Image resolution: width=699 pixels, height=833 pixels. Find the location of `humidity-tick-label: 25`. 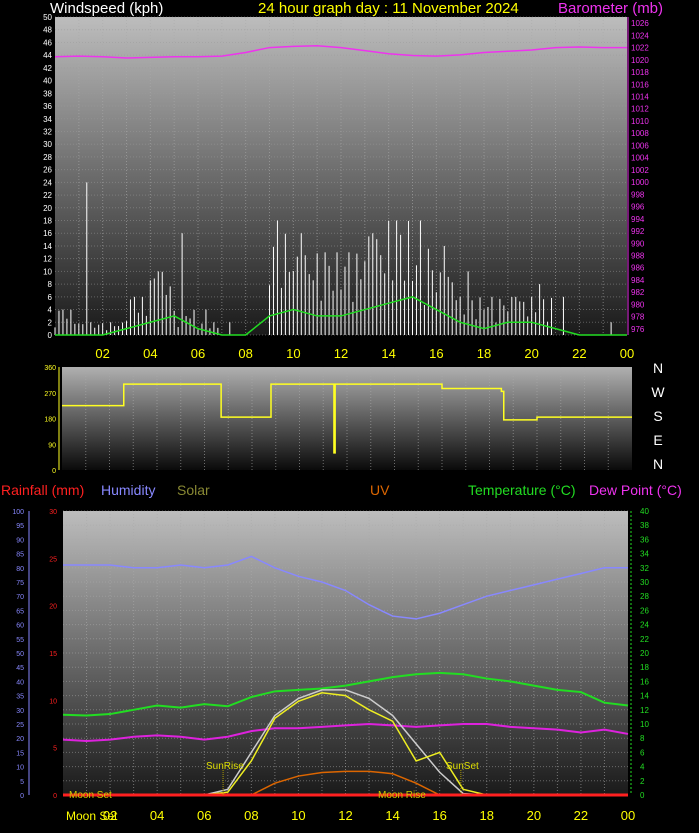

humidity-tick-label: 25 is located at coordinates (20, 725).